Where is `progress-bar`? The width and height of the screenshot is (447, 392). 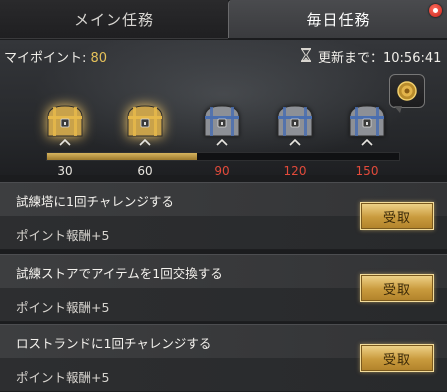
progress-bar is located at coordinates (223, 156).